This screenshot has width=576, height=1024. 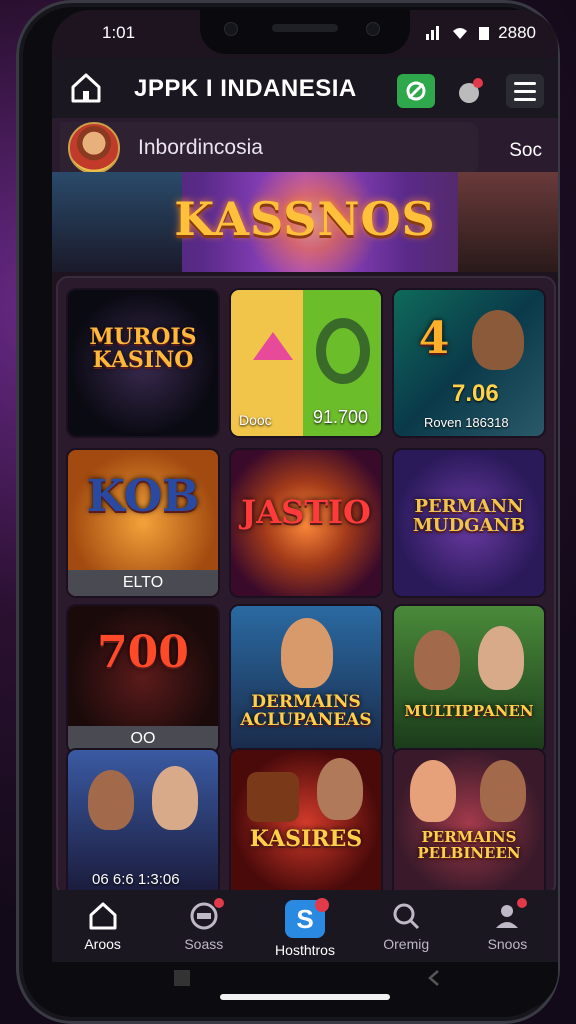 I want to click on house-icon, so click(x=86, y=88).